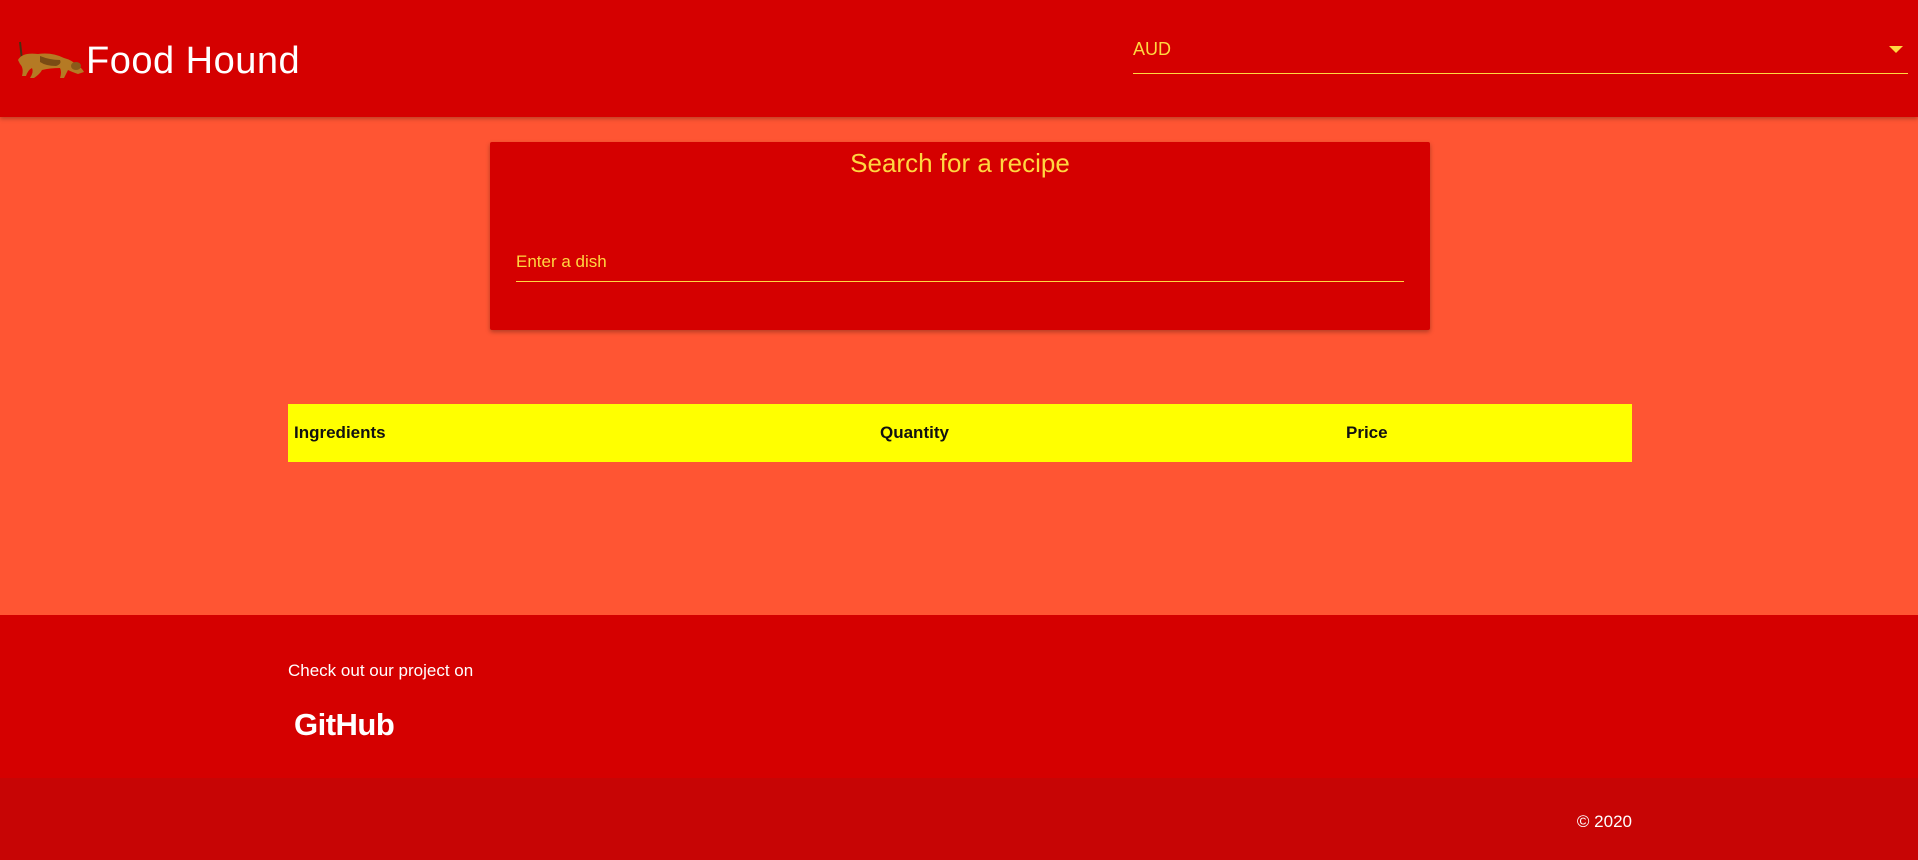 Image resolution: width=1918 pixels, height=860 pixels. Describe the element at coordinates (960, 262) in the screenshot. I see `dish-search-input` at that location.